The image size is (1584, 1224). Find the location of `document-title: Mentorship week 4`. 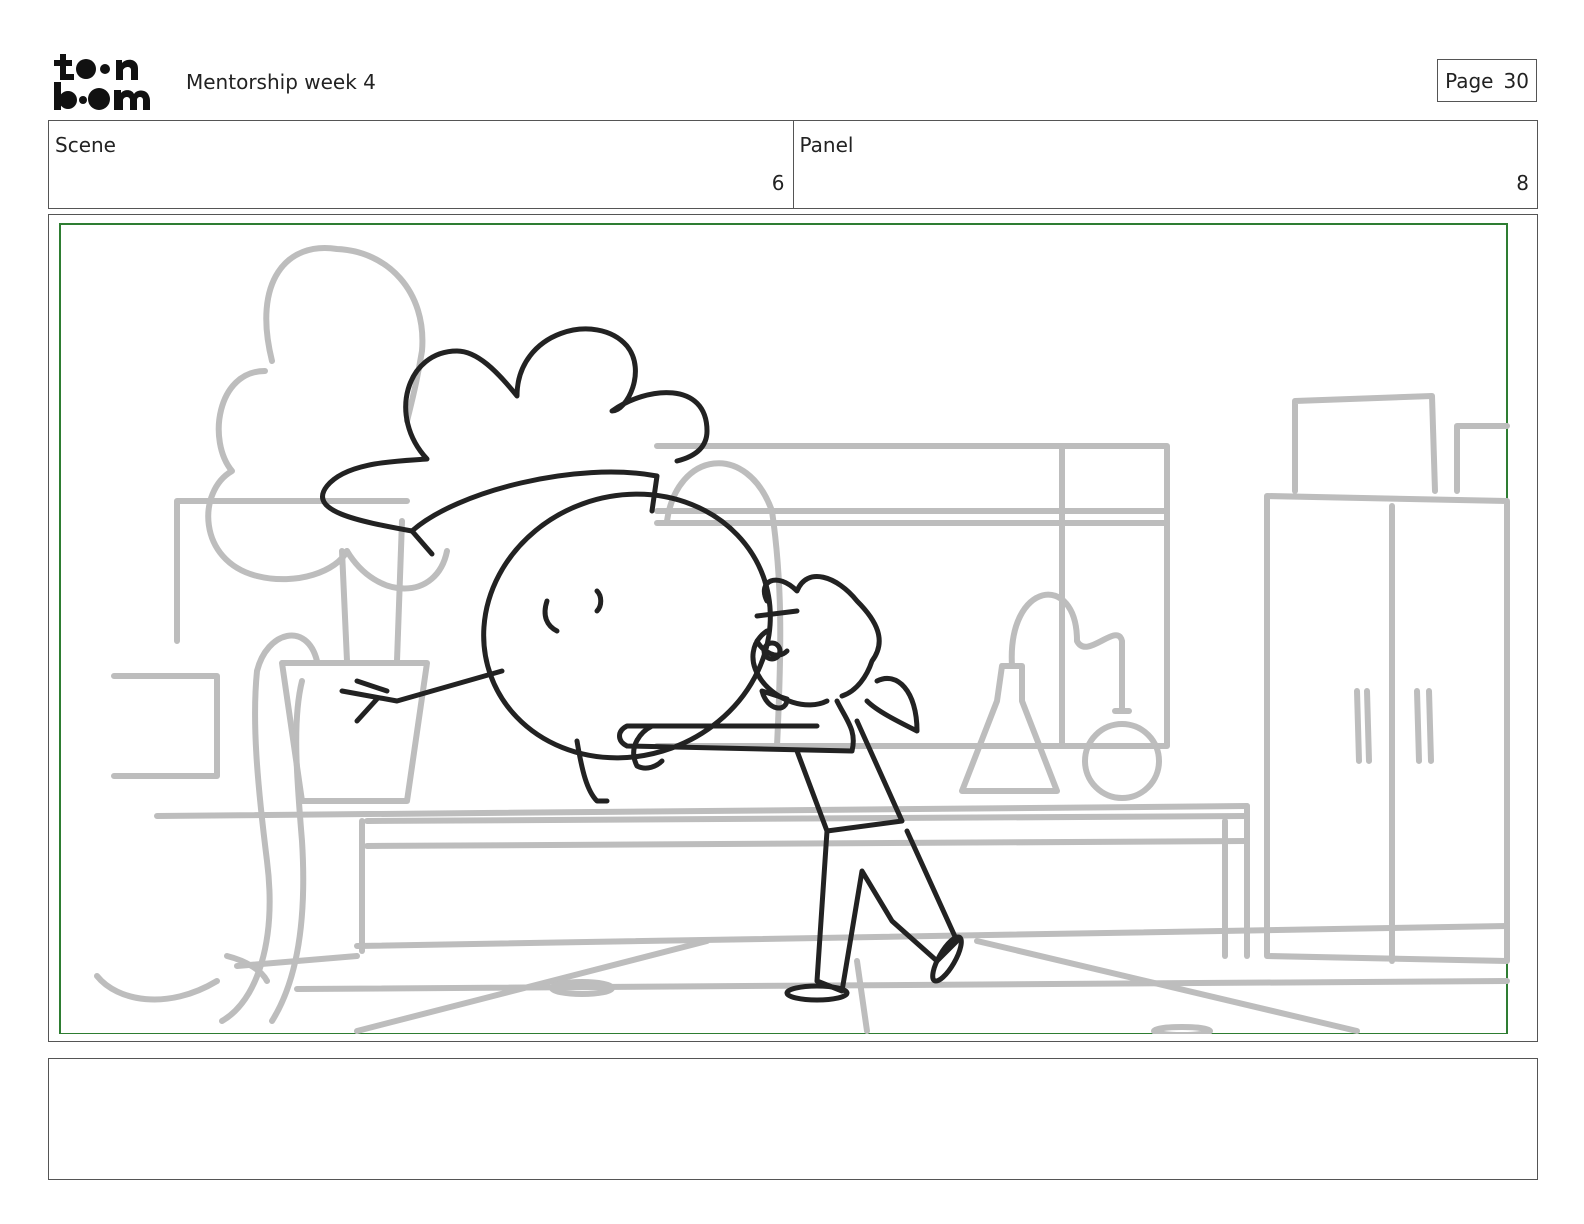

document-title: Mentorship week 4 is located at coordinates (281, 82).